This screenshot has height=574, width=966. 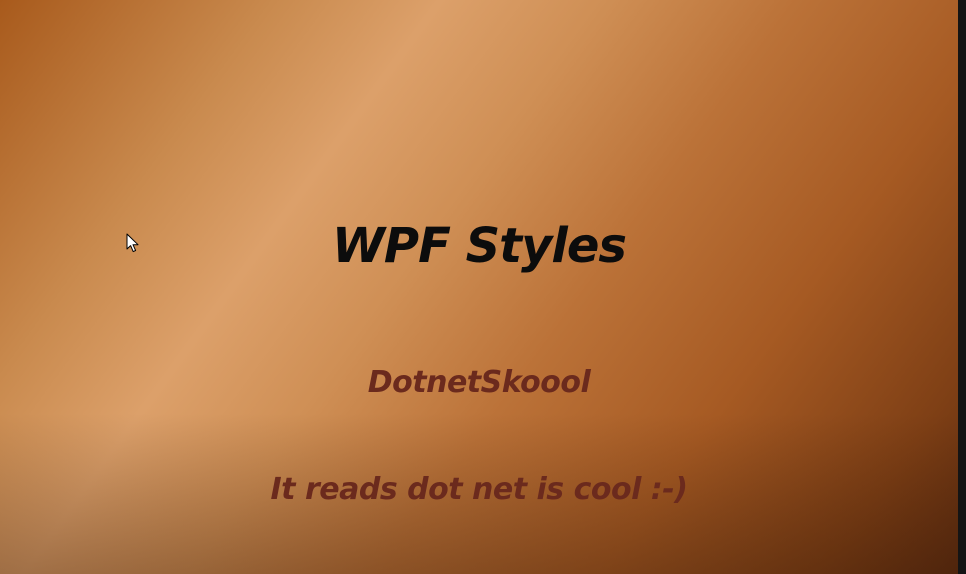 What do you see at coordinates (962, 287) in the screenshot?
I see `window-edge` at bounding box center [962, 287].